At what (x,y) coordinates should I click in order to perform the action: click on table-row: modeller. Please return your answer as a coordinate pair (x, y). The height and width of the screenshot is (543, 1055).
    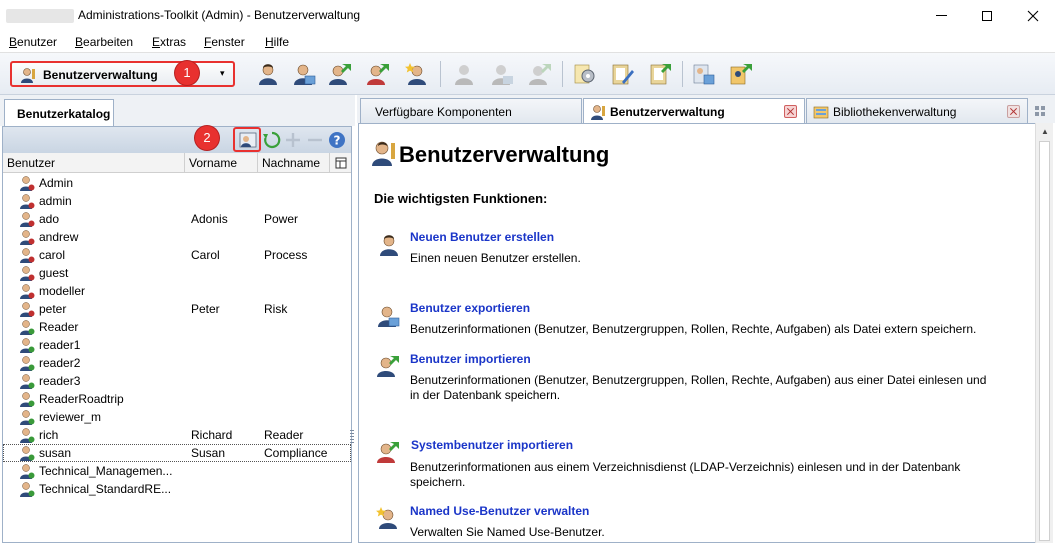
    Looking at the image, I should click on (177, 291).